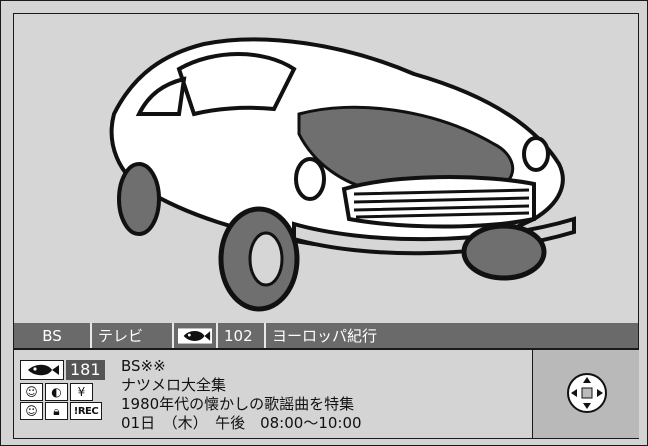 The image size is (648, 446). Describe the element at coordinates (53, 335) in the screenshot. I see `band-label: BS` at that location.